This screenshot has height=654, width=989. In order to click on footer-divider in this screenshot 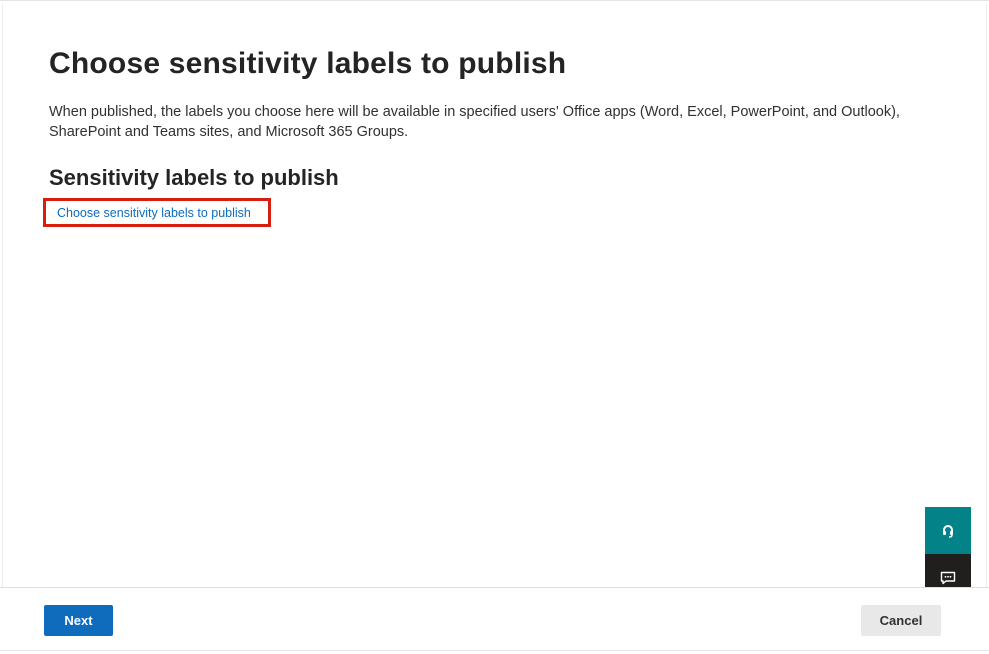, I will do `click(494, 650)`.